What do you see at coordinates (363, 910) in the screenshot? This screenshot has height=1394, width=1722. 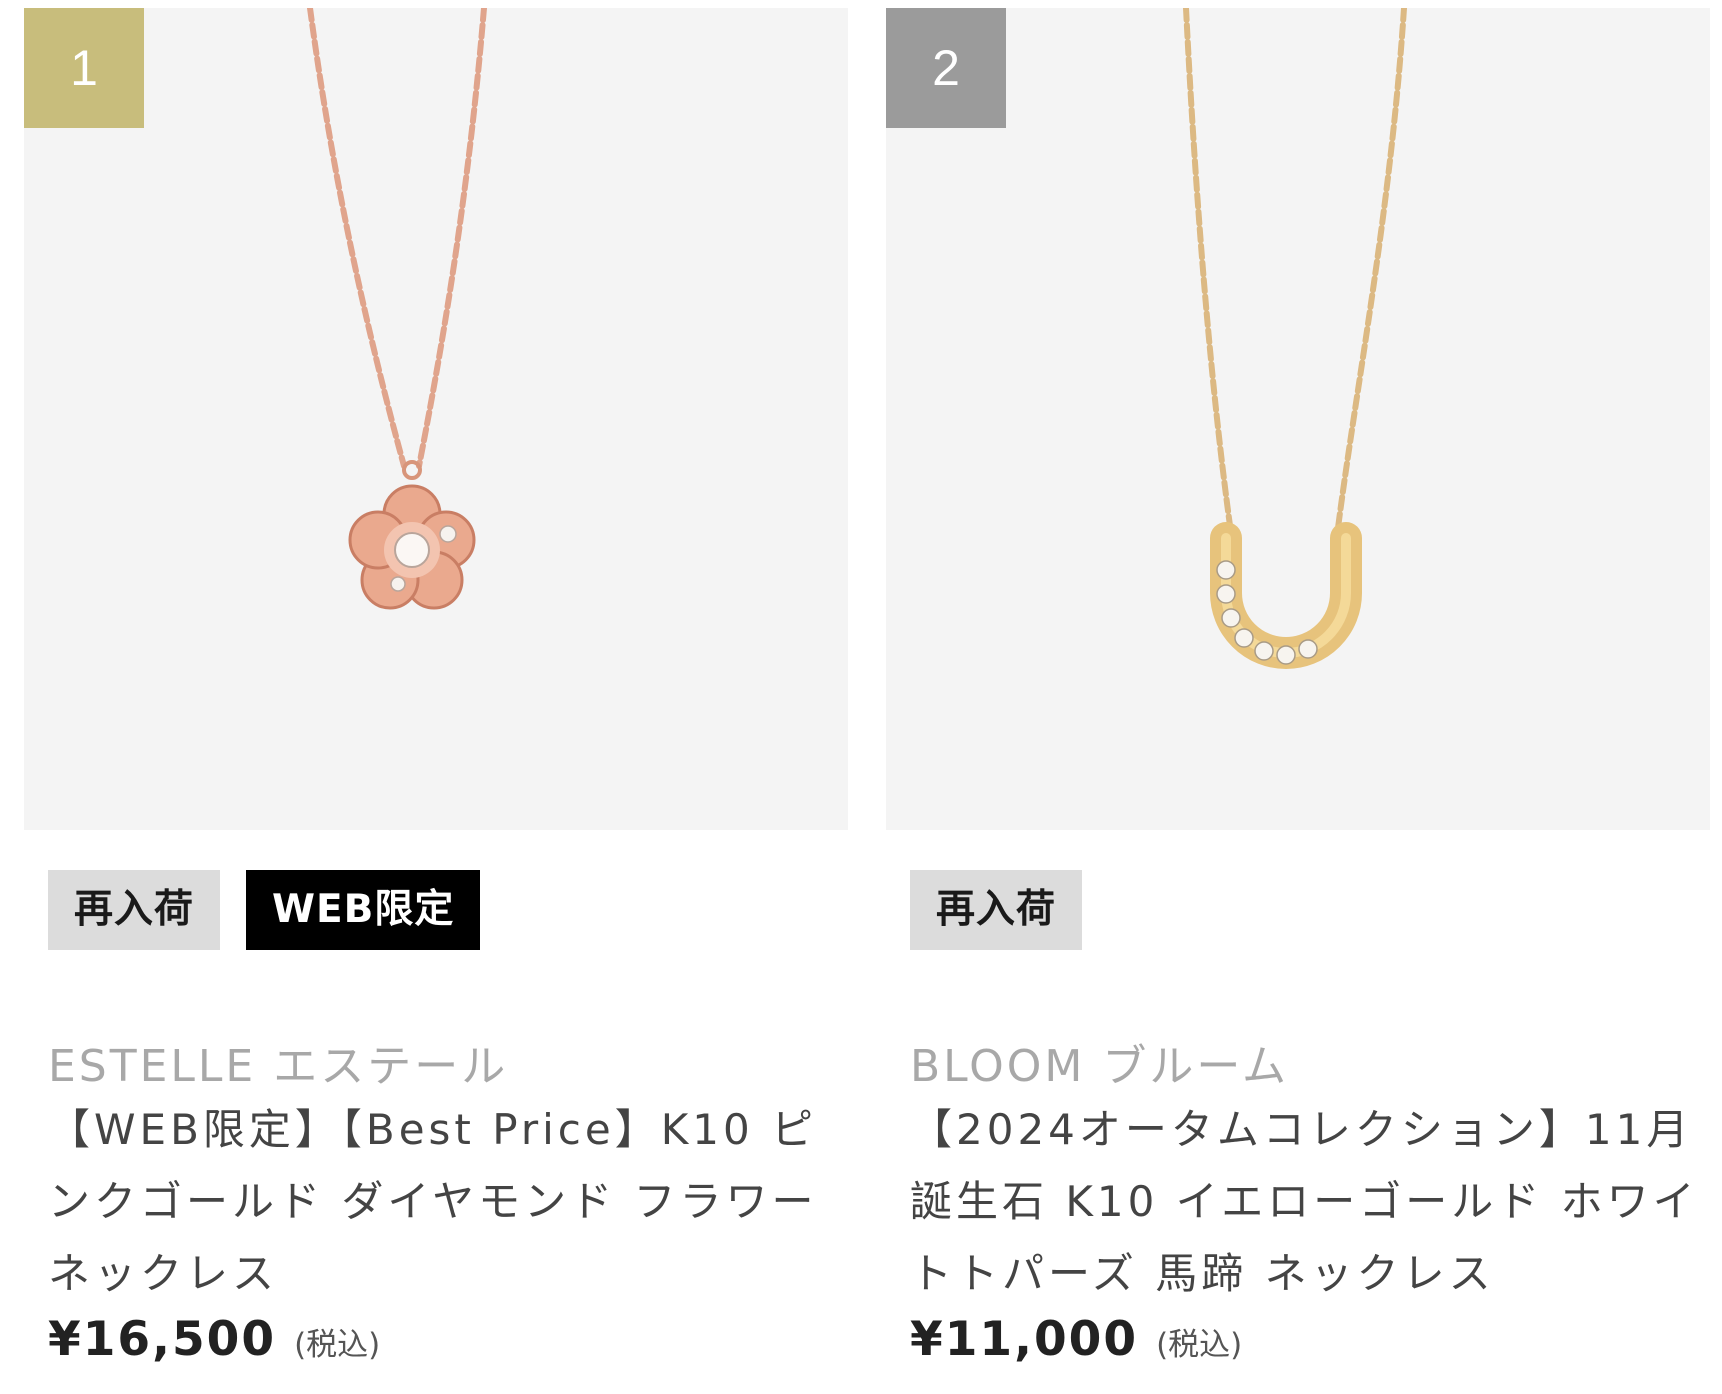 I see `tag-web-limited: WEB限定` at bounding box center [363, 910].